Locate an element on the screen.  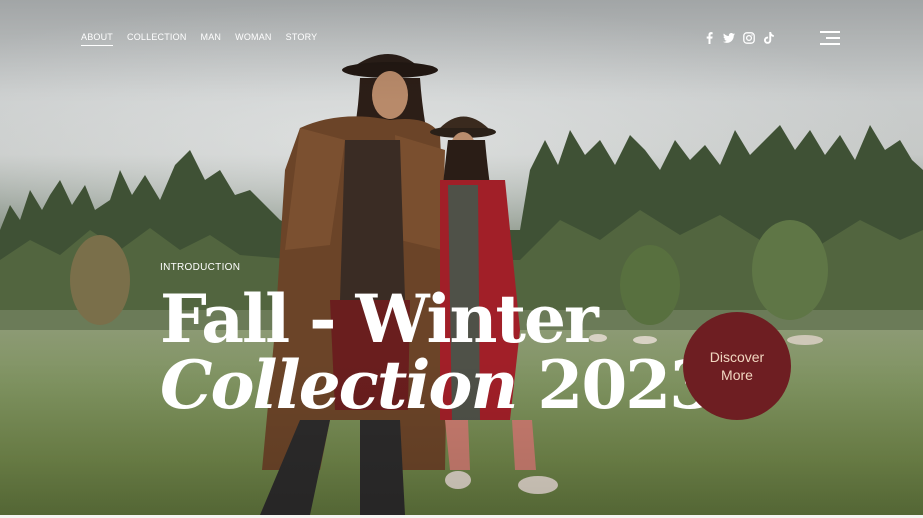
hero-title-line2: Collection 2023 is located at coordinates (437, 385).